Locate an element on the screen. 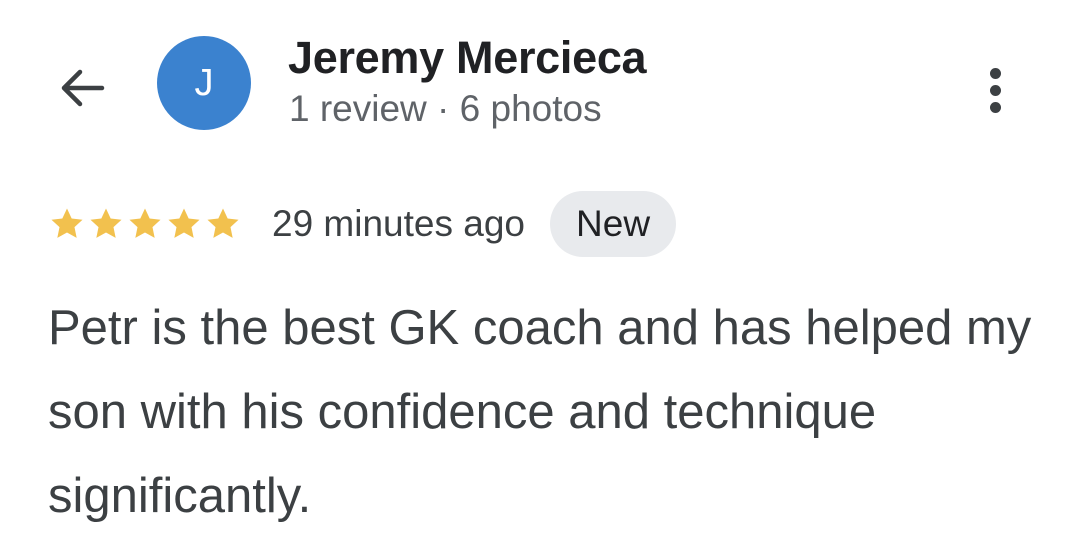 The width and height of the screenshot is (1080, 551). more-options-button is located at coordinates (995, 90).